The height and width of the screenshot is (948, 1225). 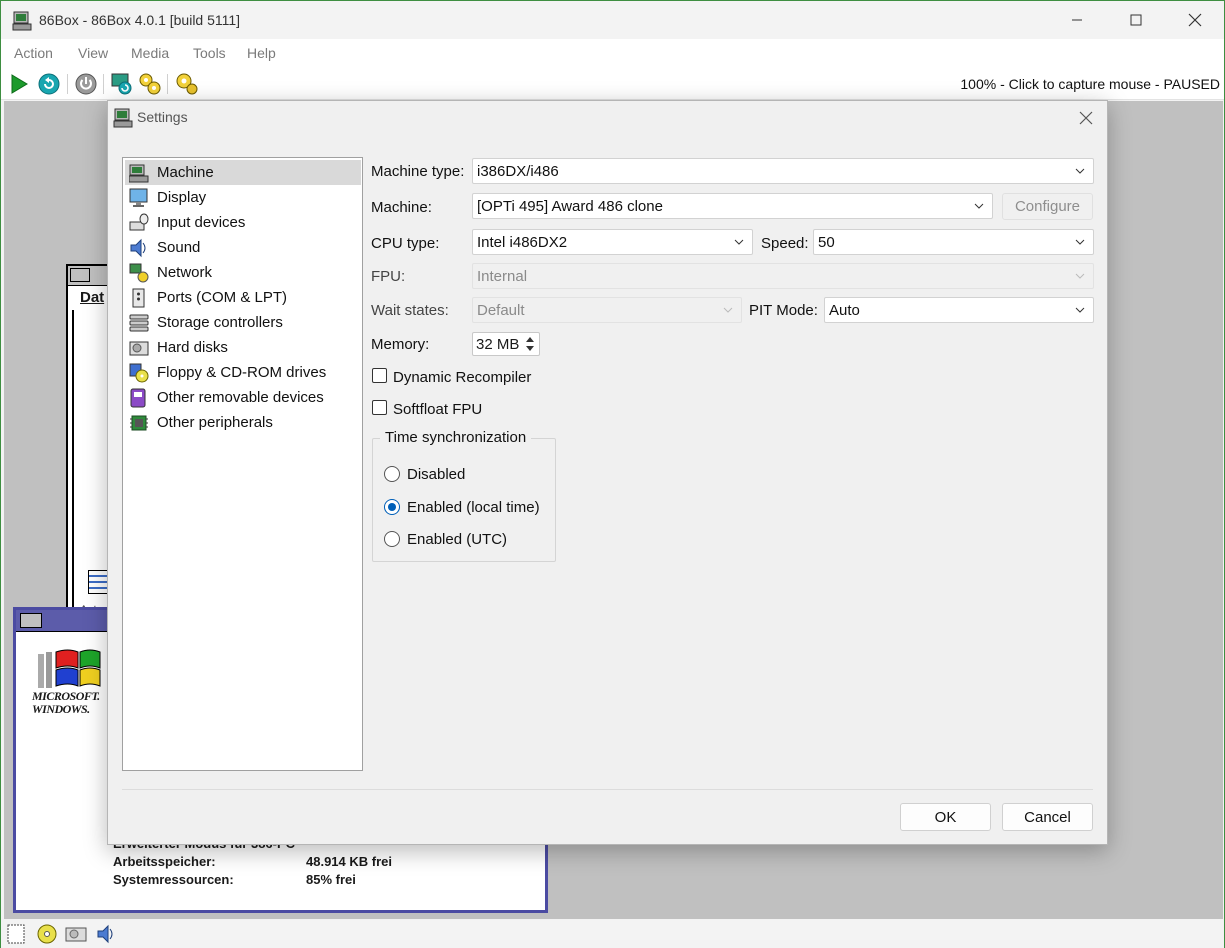 I want to click on category-floppy-cdrom: Floppy & CD-ROM drives, so click(x=243, y=372).